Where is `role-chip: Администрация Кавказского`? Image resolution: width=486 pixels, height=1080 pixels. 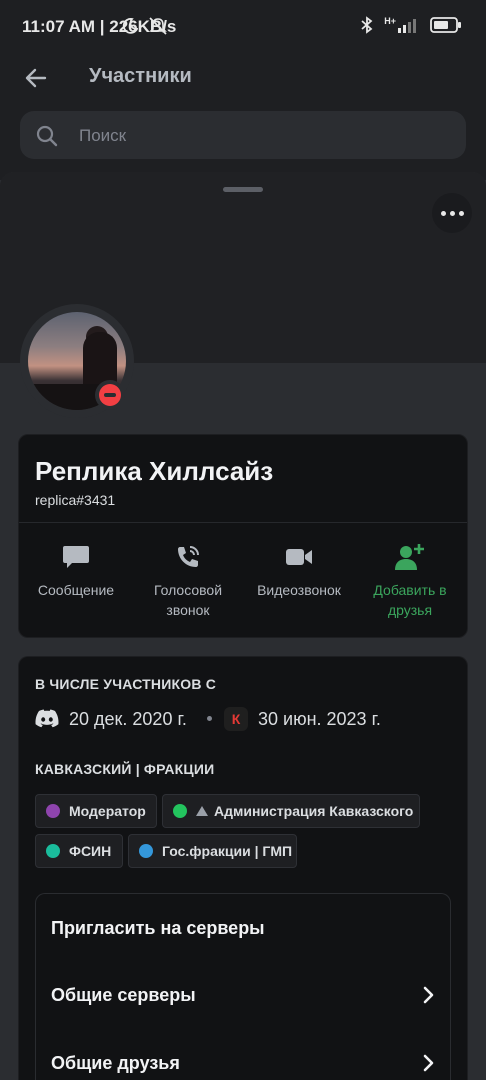 role-chip: Администрация Кавказского is located at coordinates (291, 811).